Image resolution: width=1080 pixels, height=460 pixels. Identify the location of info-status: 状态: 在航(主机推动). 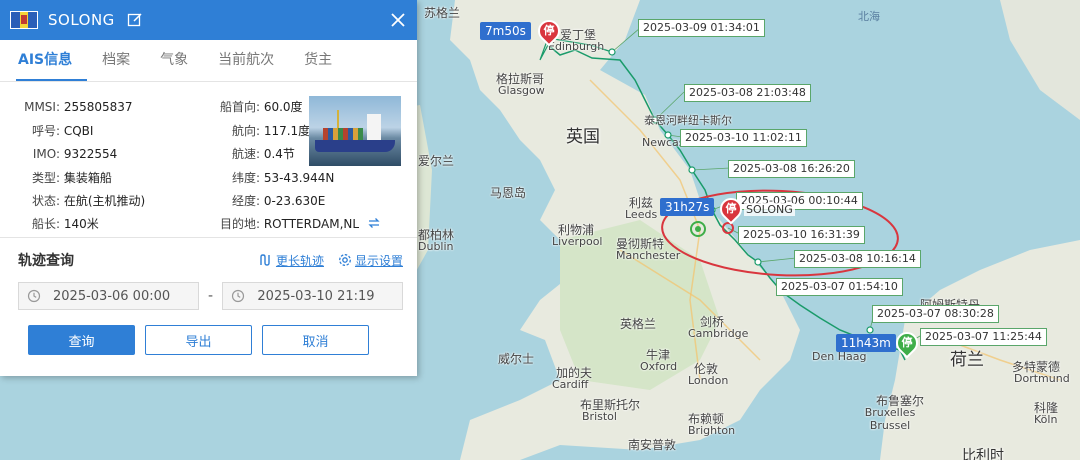
(78, 201).